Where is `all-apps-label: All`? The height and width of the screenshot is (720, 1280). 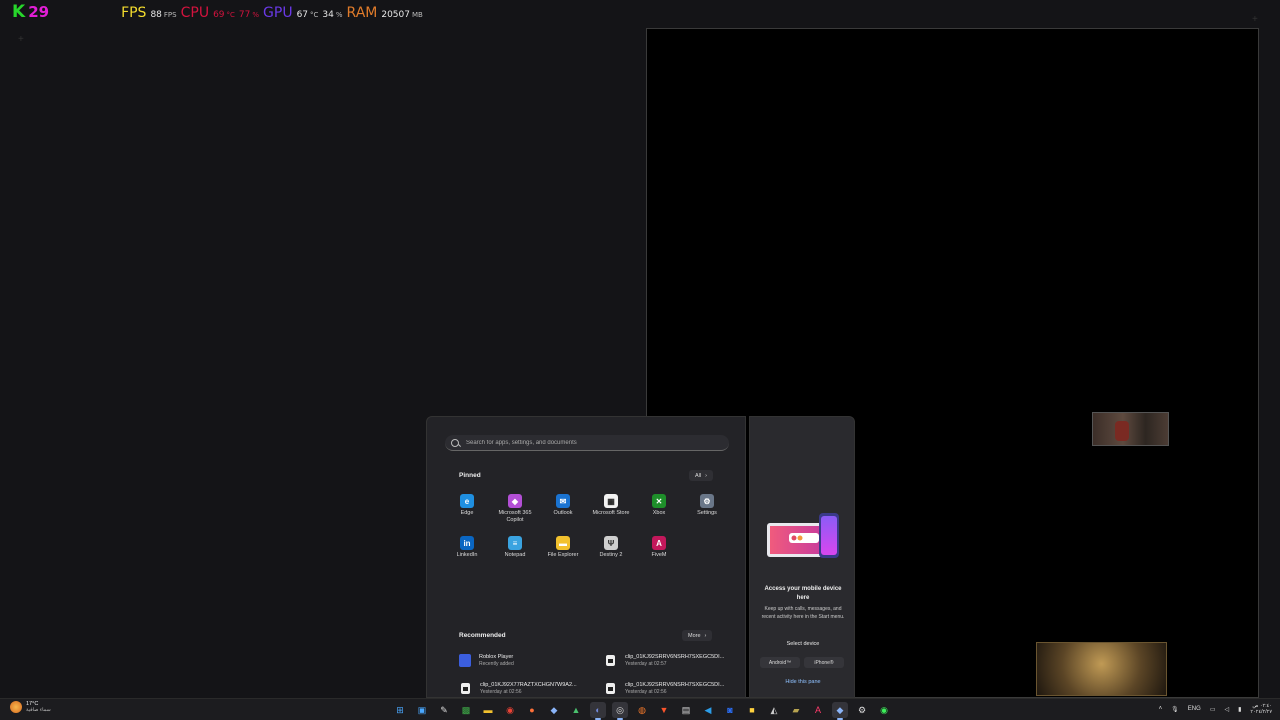 all-apps-label: All is located at coordinates (698, 475).